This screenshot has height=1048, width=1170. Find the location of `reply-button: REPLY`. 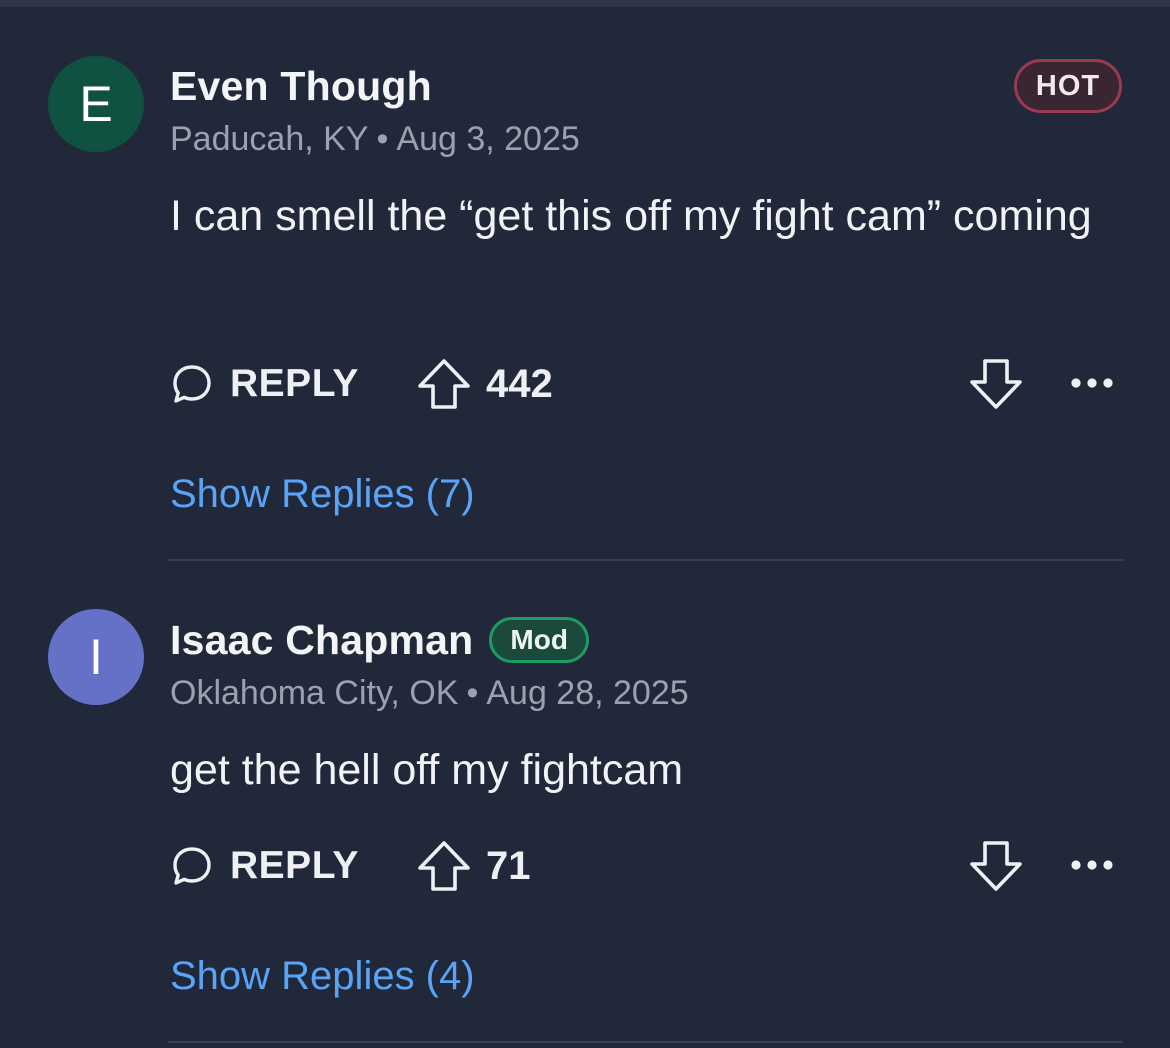

reply-button: REPLY is located at coordinates (264, 866).